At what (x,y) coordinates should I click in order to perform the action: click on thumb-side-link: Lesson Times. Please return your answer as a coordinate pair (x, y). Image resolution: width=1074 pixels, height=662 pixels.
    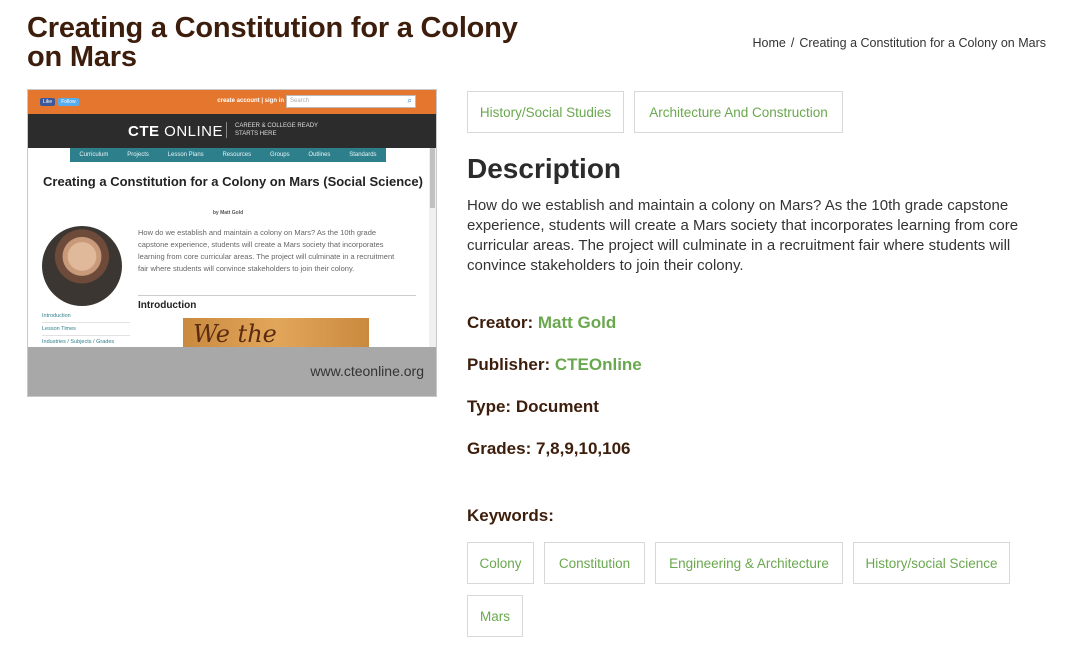
    Looking at the image, I should click on (86, 329).